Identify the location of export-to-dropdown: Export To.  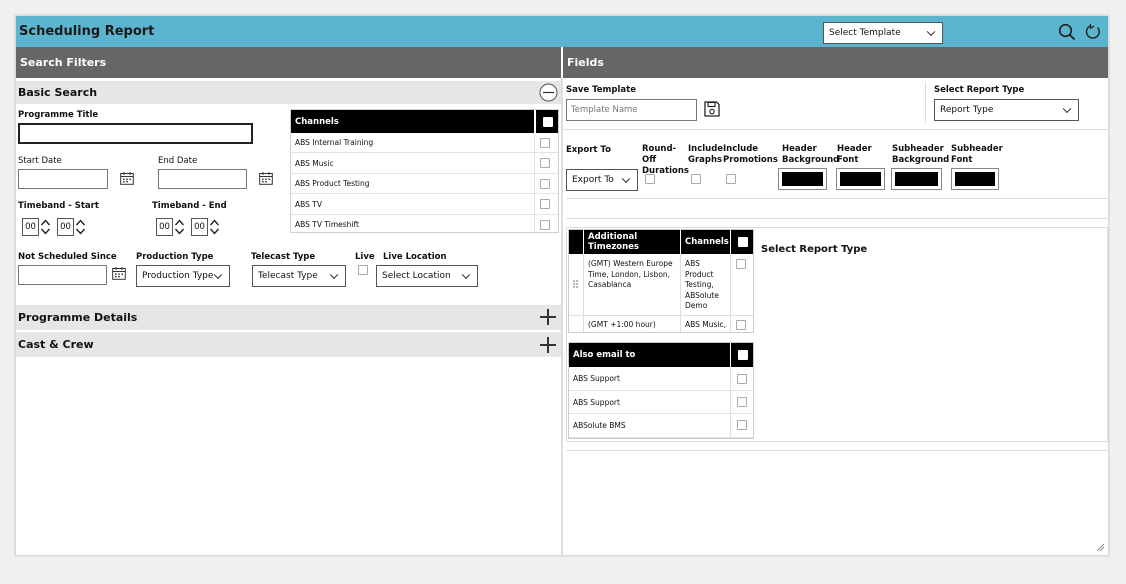
(602, 180).